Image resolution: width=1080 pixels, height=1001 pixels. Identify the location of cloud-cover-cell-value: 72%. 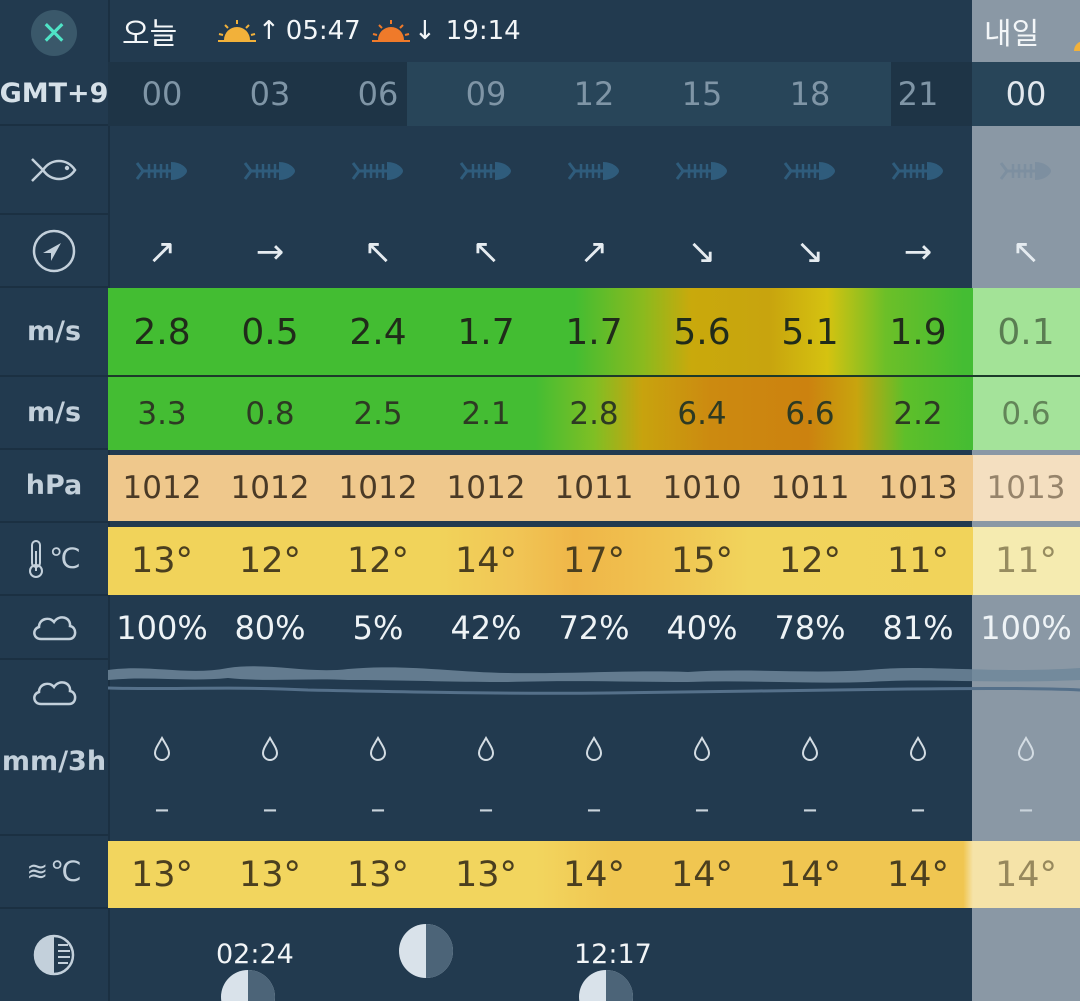
(594, 628).